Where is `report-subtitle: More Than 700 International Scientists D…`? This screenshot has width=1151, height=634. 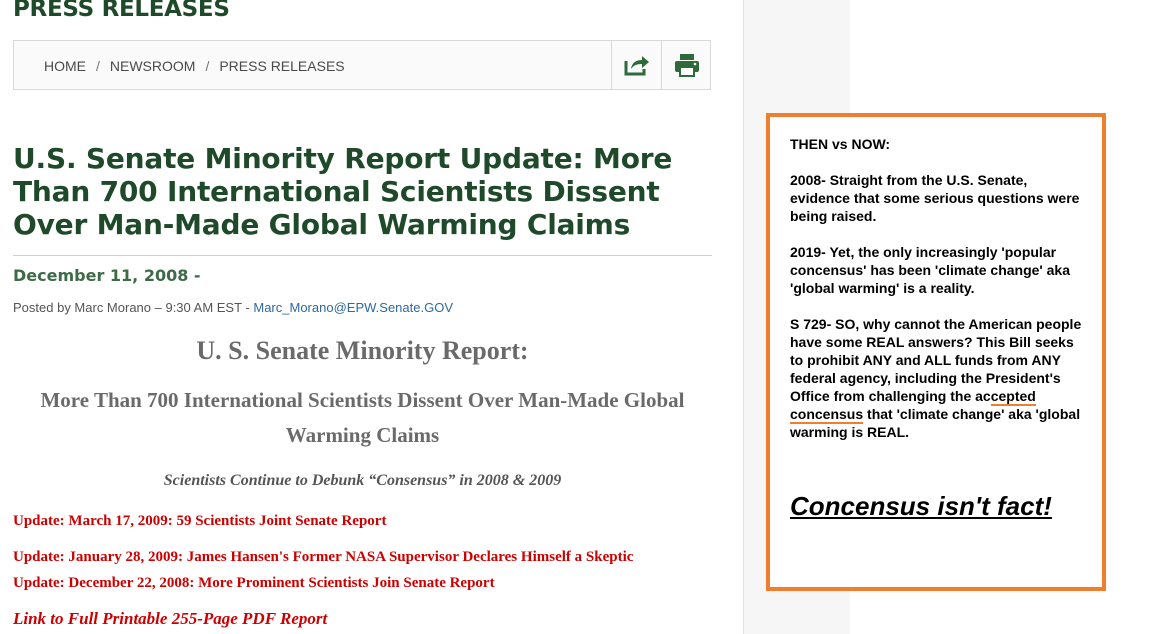
report-subtitle: More Than 700 International Scientists D… is located at coordinates (362, 417).